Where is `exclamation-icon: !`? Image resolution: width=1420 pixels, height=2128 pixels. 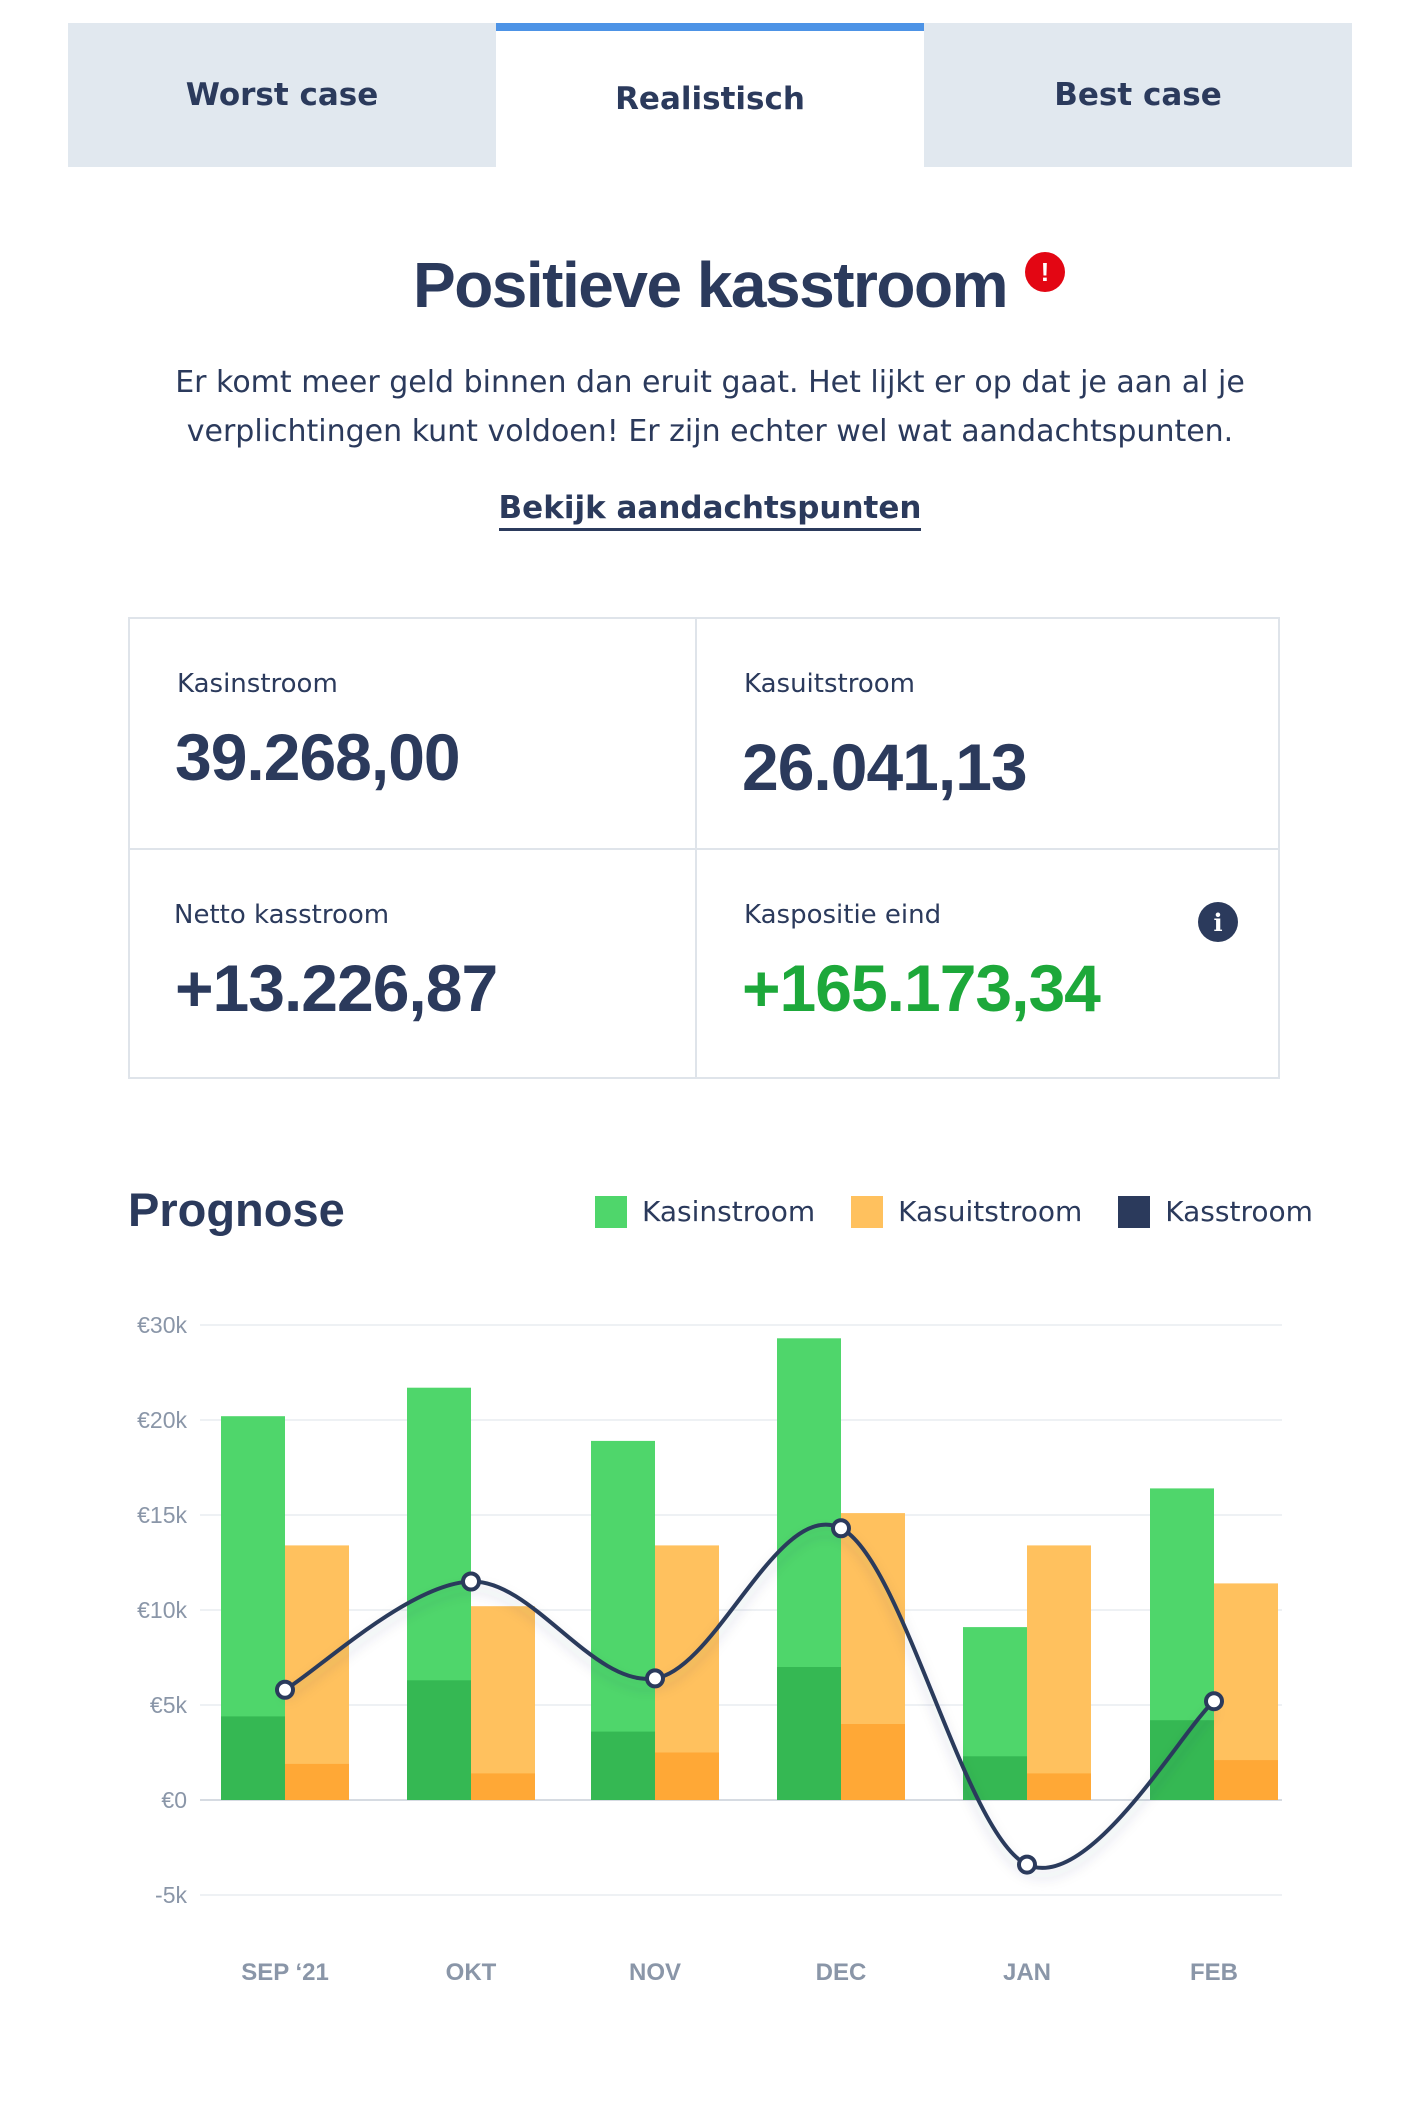
exclamation-icon: ! is located at coordinates (1045, 272).